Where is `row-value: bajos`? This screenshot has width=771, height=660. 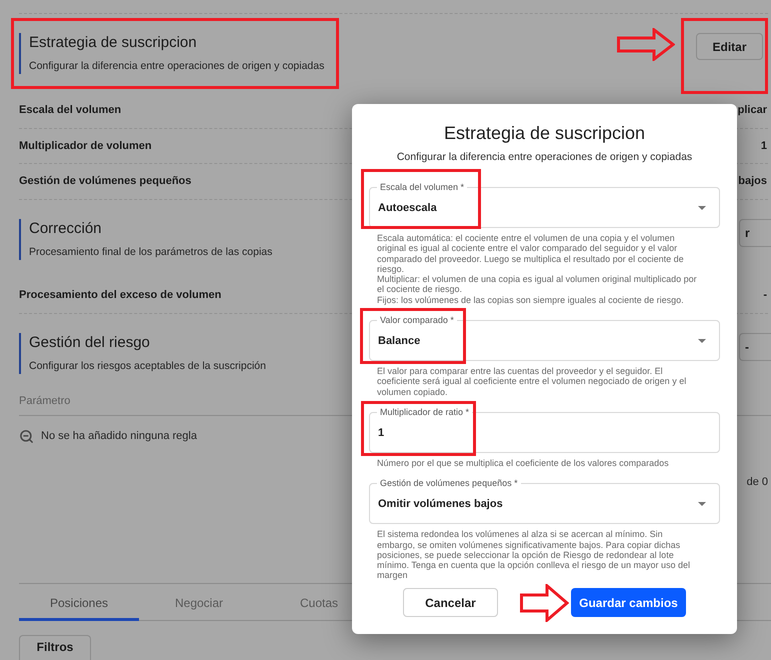 row-value: bajos is located at coordinates (753, 181).